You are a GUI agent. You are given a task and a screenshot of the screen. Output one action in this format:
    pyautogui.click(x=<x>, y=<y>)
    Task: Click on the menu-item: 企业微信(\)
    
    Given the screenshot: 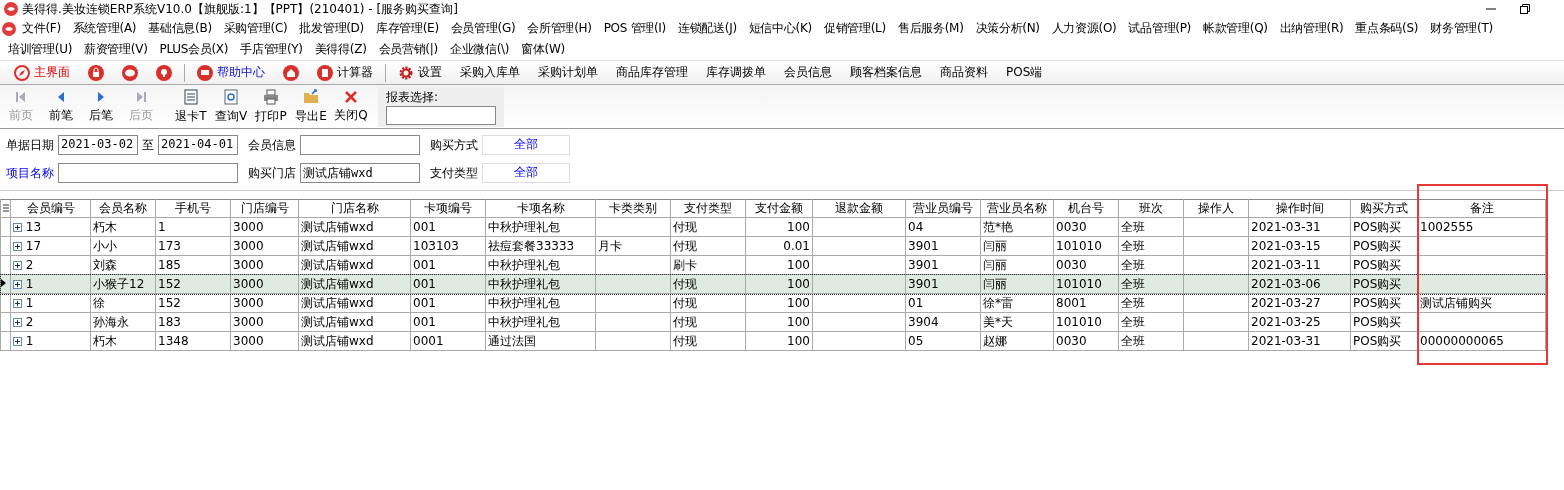 What is the action you would take?
    pyautogui.click(x=479, y=49)
    